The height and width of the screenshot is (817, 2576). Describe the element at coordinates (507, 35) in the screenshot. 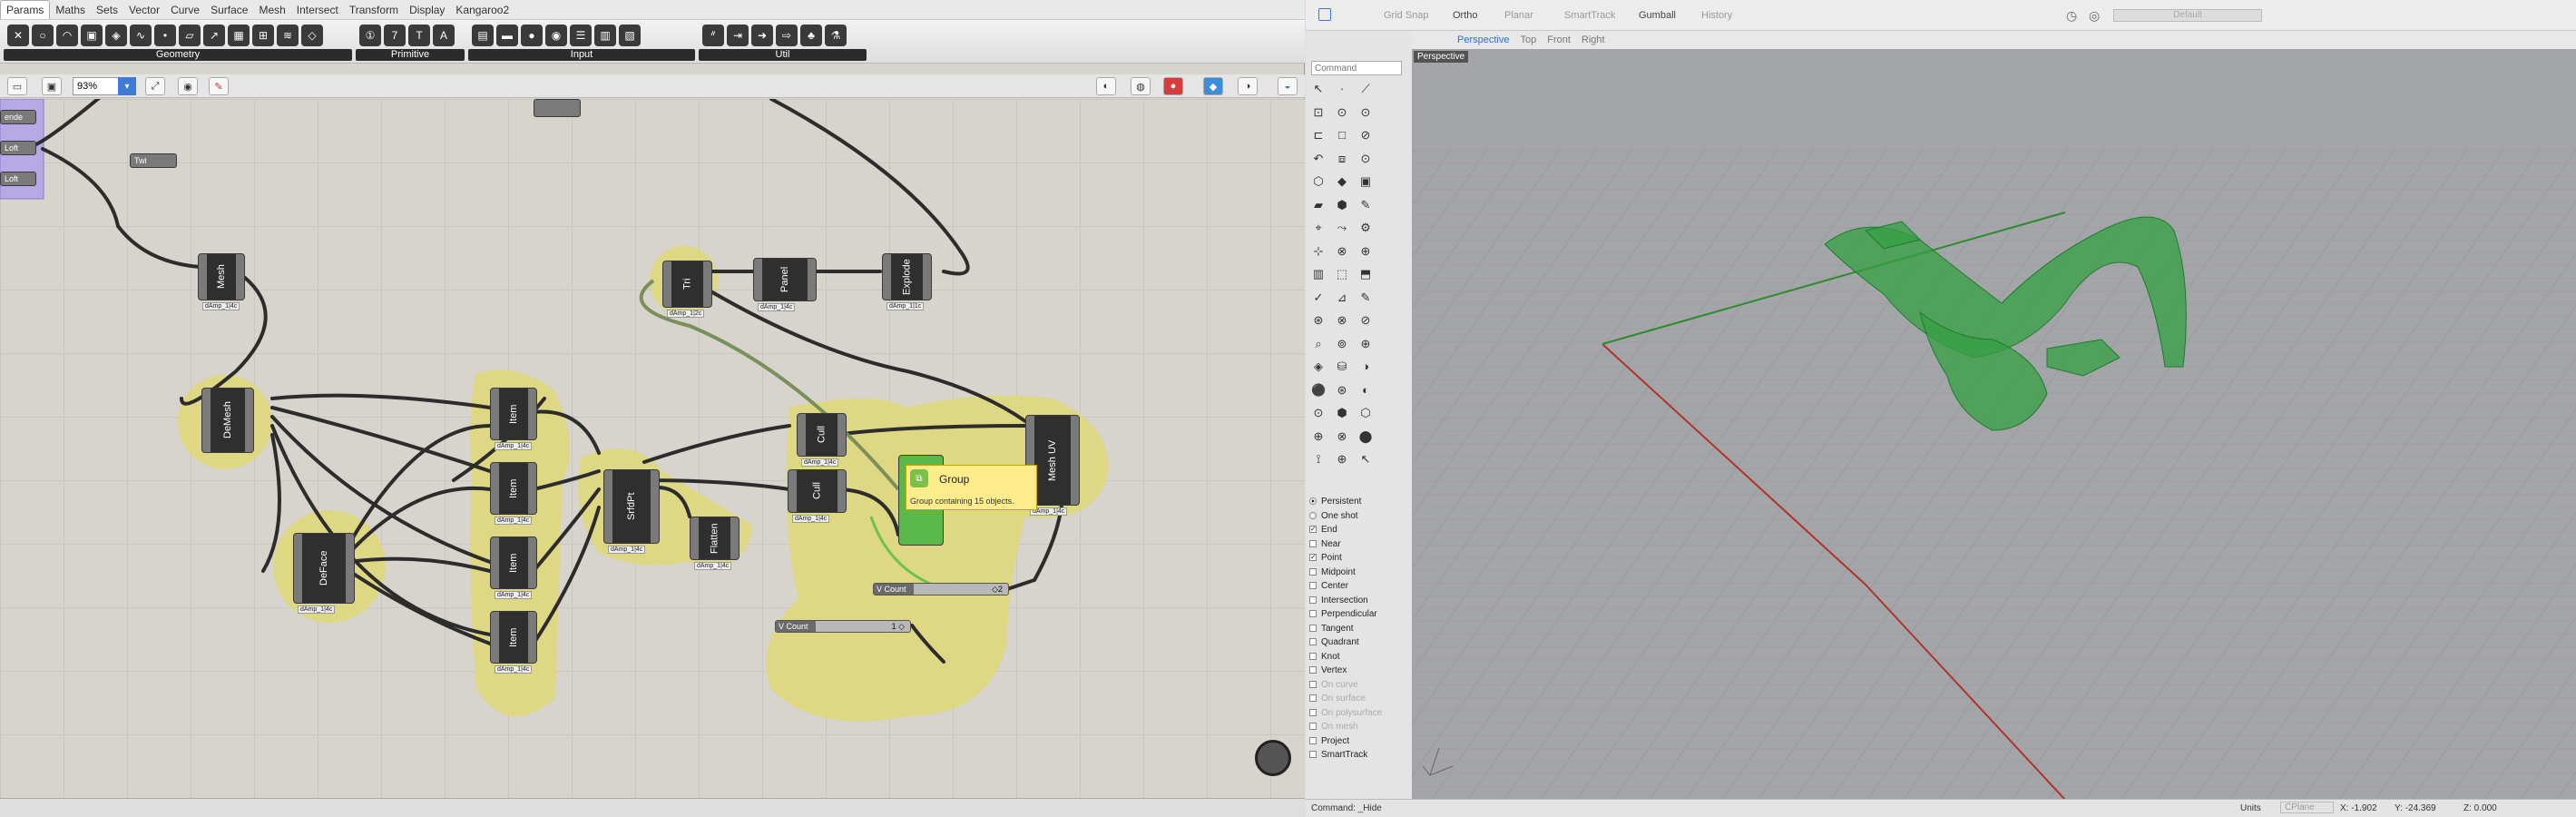

I see `slider-icon: ▬` at that location.